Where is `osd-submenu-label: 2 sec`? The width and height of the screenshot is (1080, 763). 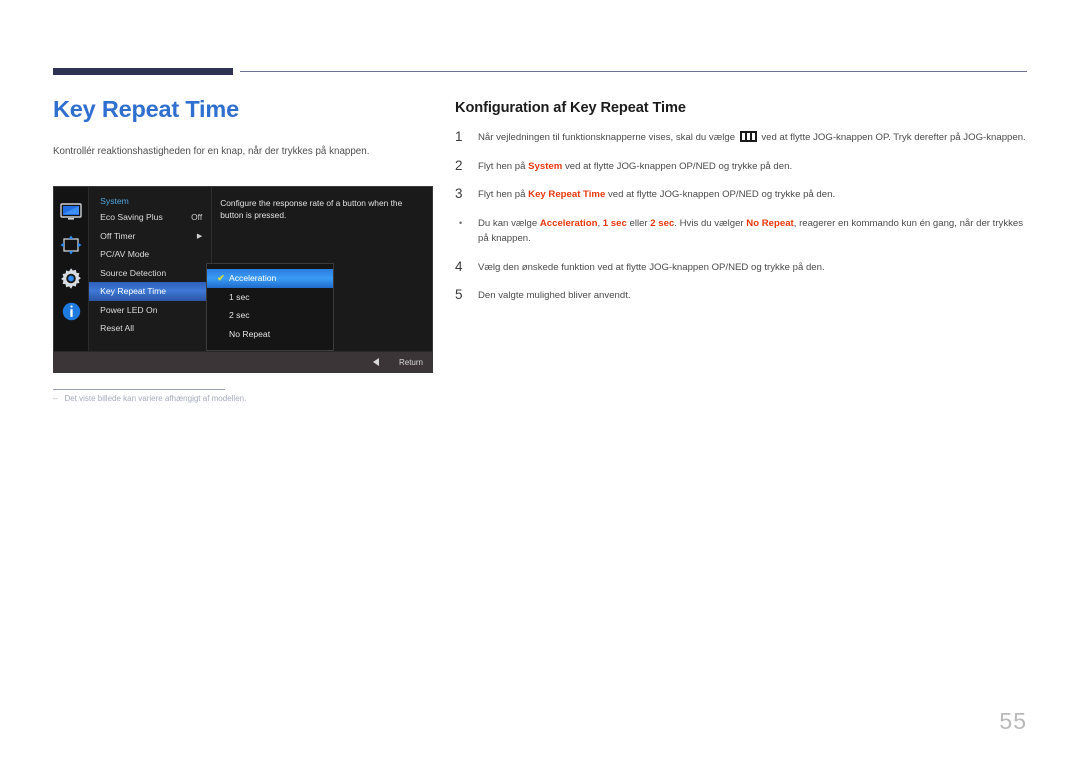
osd-submenu-label: 2 sec is located at coordinates (239, 315).